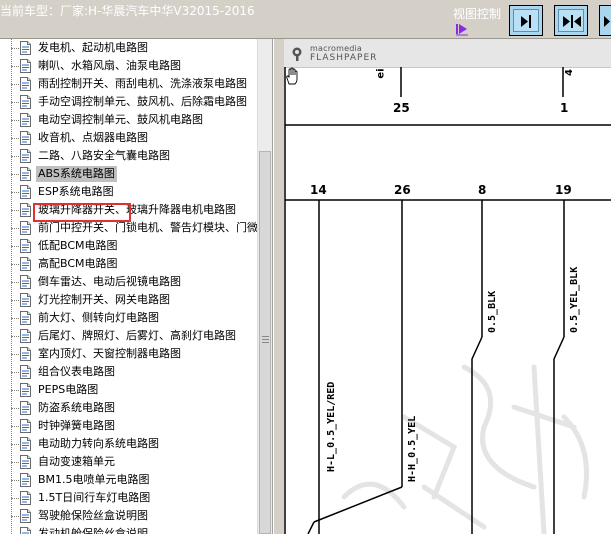 Image resolution: width=611 pixels, height=534 pixels. What do you see at coordinates (129, 120) in the screenshot?
I see `tree-item: 电动空调控制单元、鼓风机电路图` at bounding box center [129, 120].